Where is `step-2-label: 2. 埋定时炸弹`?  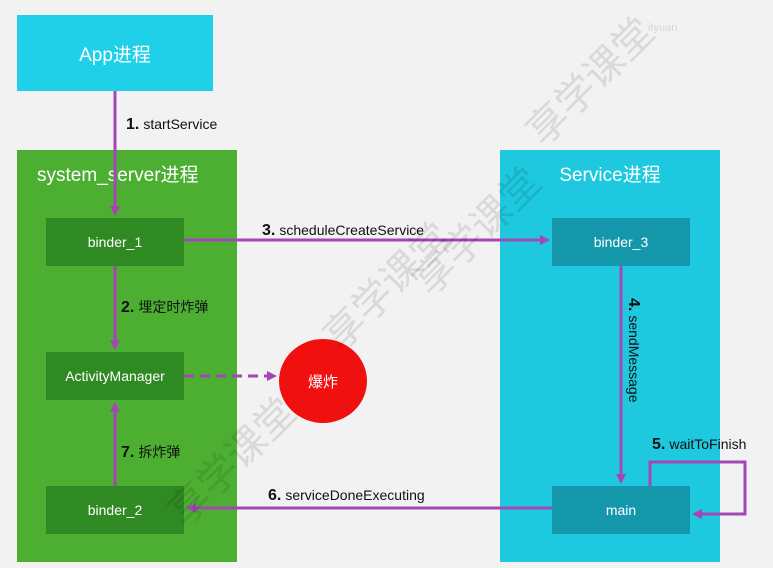 step-2-label: 2. 埋定时炸弹 is located at coordinates (165, 307).